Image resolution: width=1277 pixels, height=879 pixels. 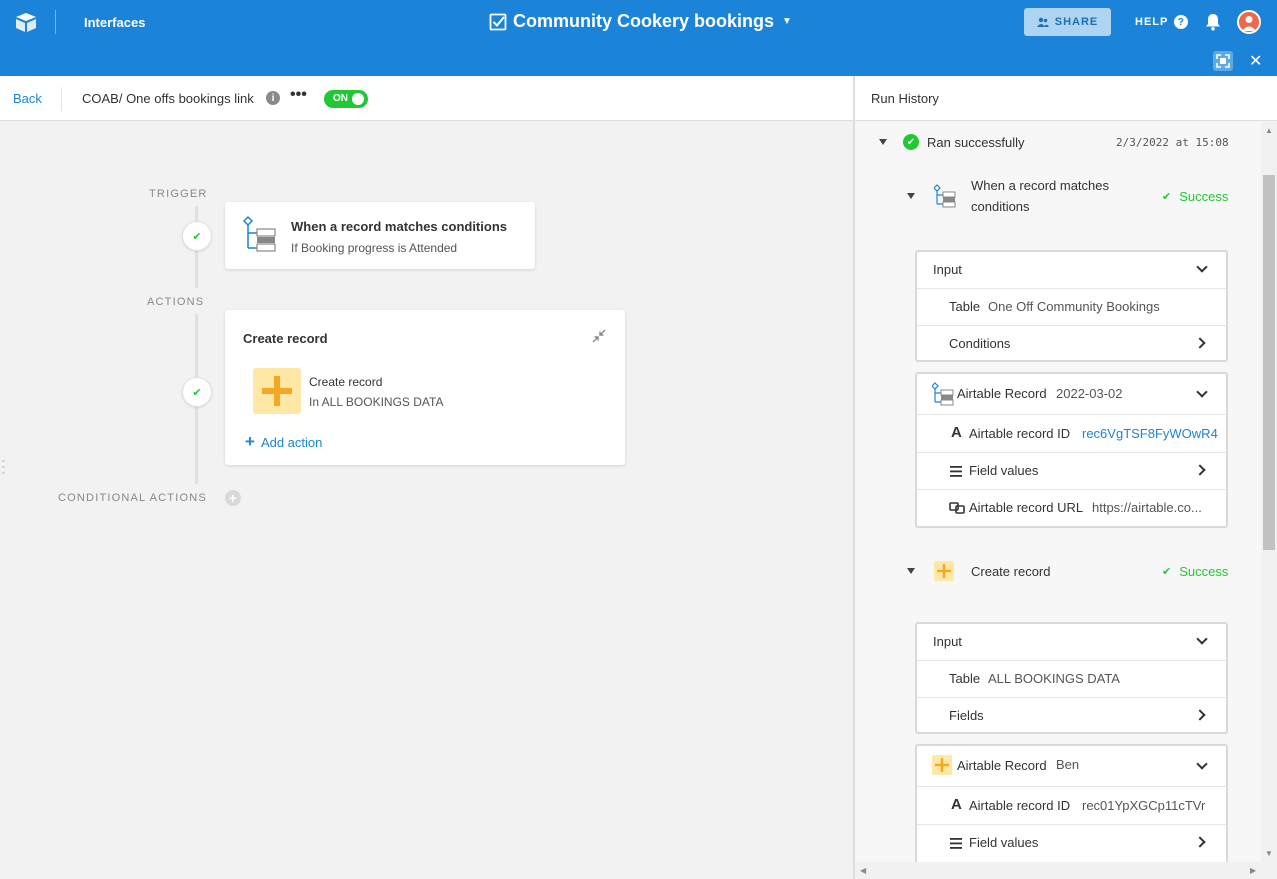 I want to click on link-icon, so click(x=957, y=508).